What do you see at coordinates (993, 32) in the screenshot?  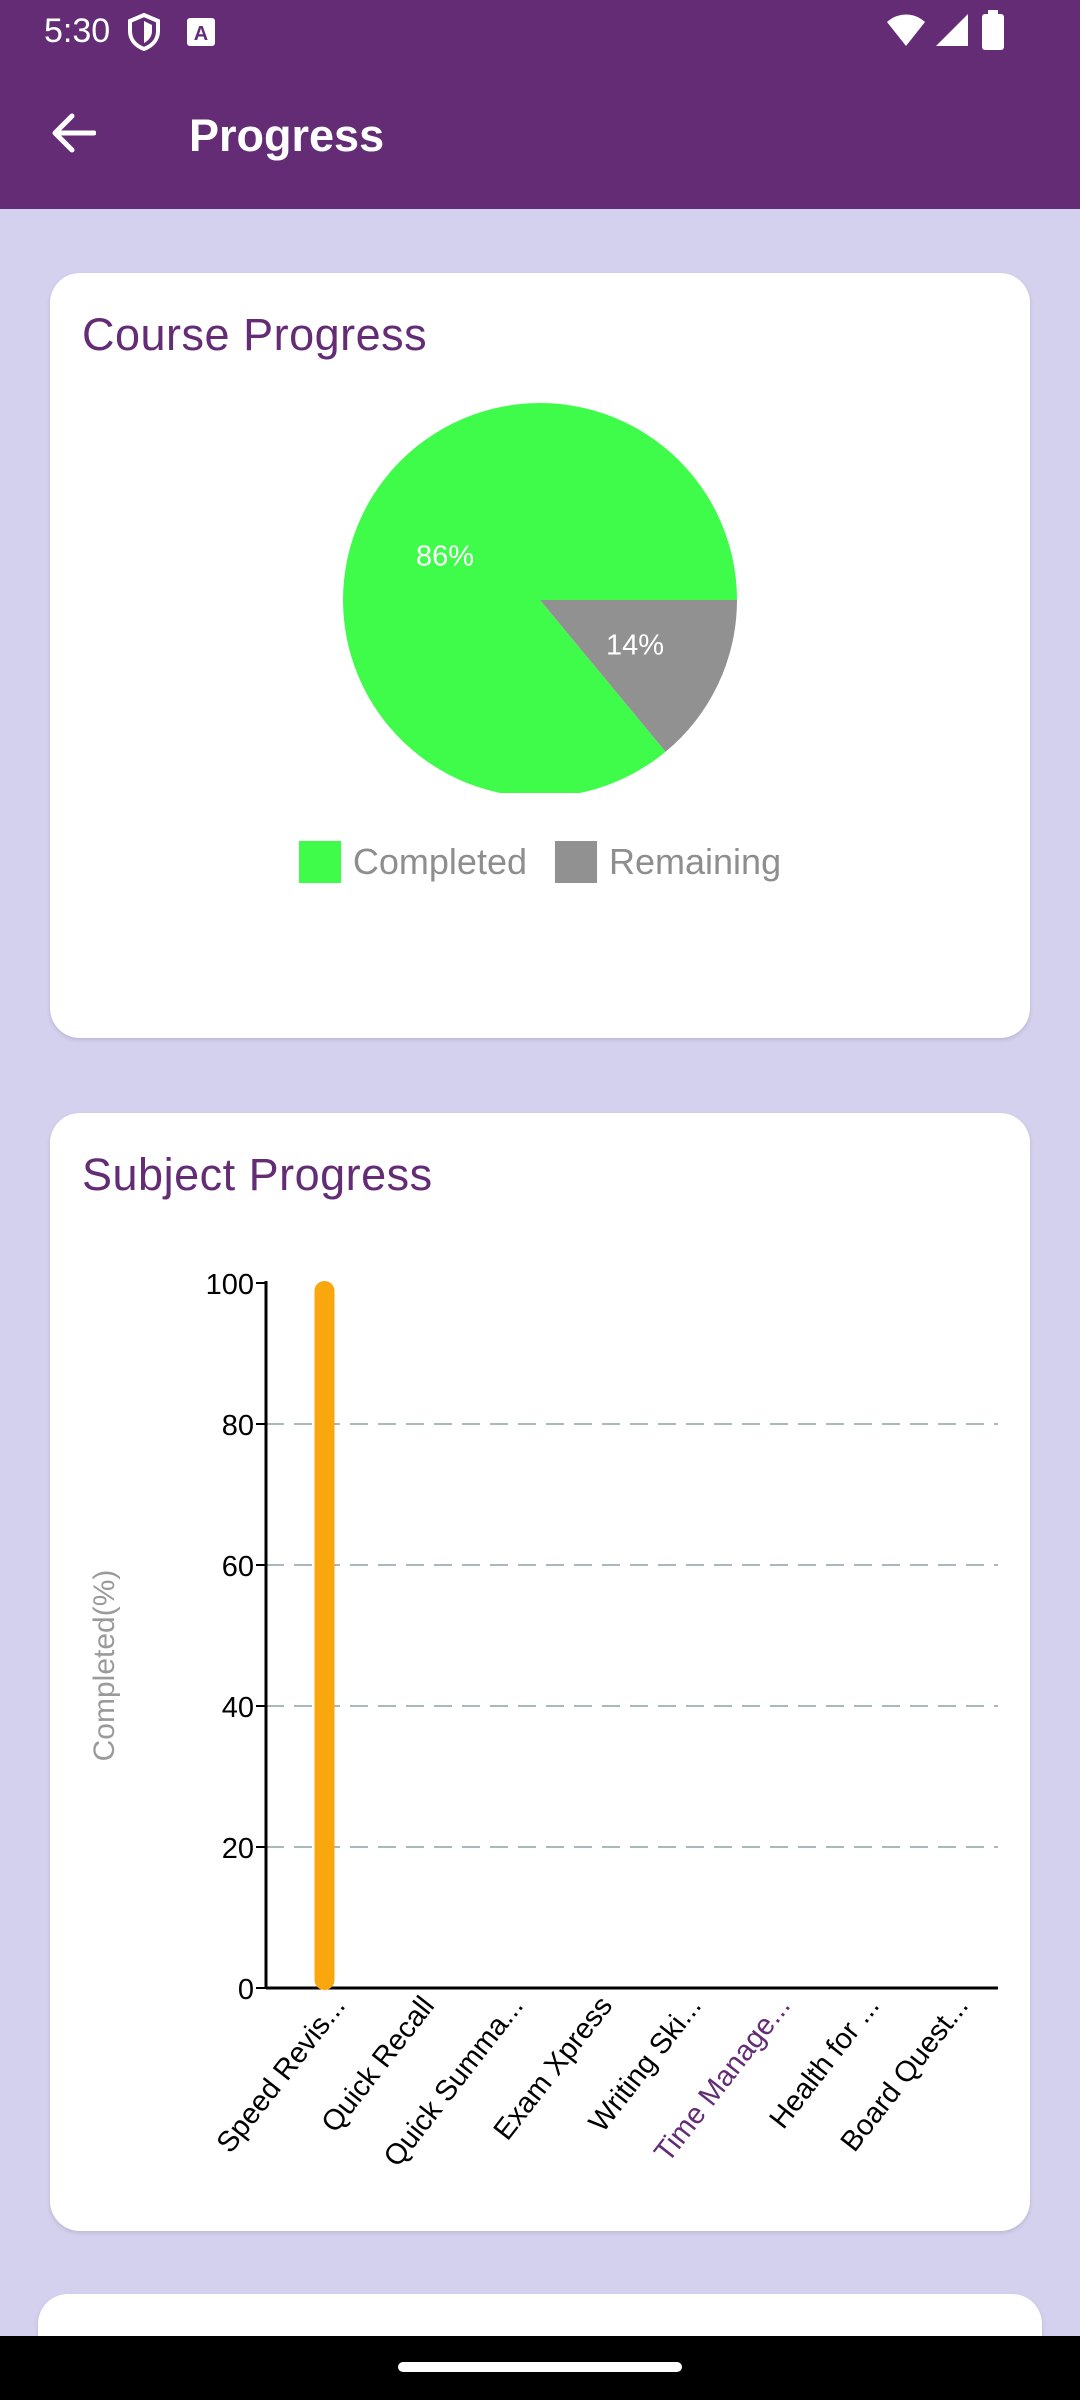 I see `battery-icon` at bounding box center [993, 32].